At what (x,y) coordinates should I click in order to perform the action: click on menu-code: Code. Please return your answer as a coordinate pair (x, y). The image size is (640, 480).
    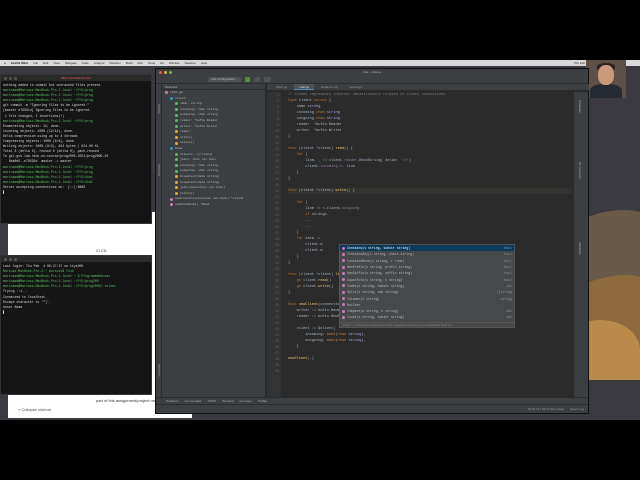
    Looking at the image, I should click on (85, 63).